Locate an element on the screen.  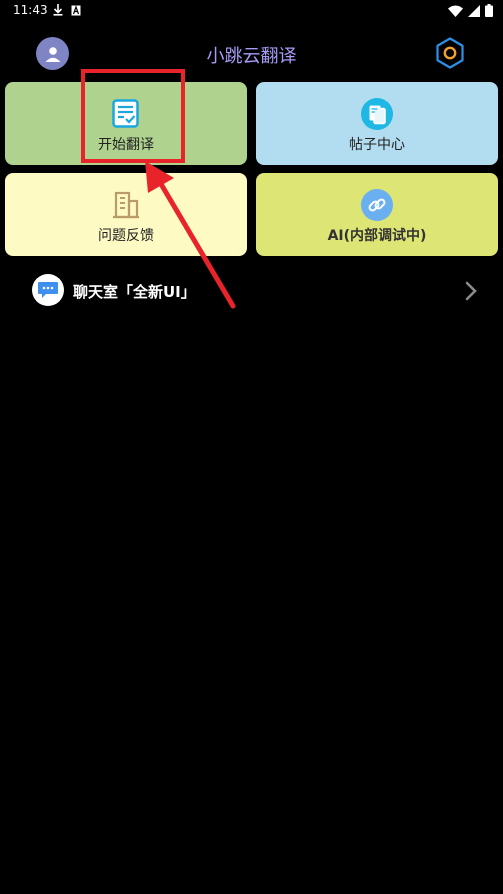
post-center-button: 帖子中心 is located at coordinates (377, 123).